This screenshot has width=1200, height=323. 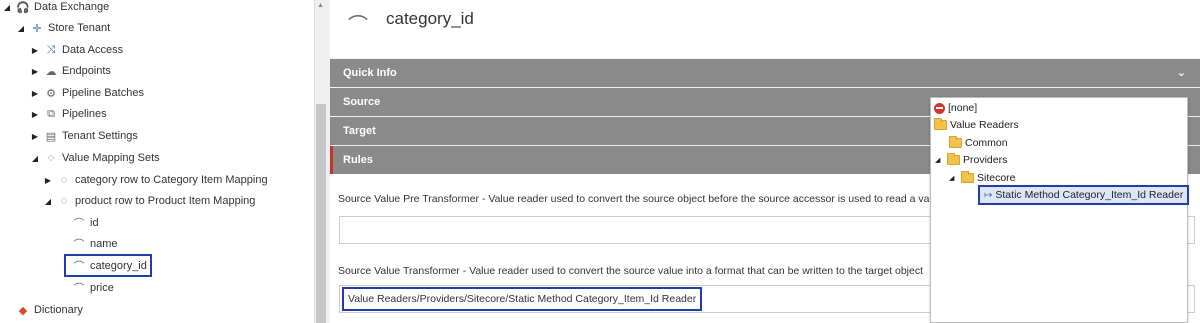 What do you see at coordinates (988, 195) in the screenshot?
I see `static-method-icon: ↦` at bounding box center [988, 195].